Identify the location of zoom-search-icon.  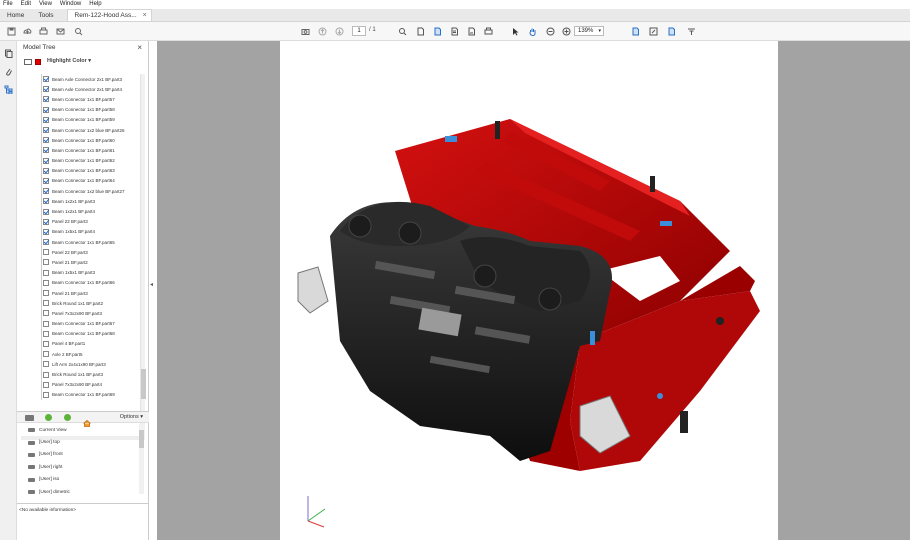
(402, 31).